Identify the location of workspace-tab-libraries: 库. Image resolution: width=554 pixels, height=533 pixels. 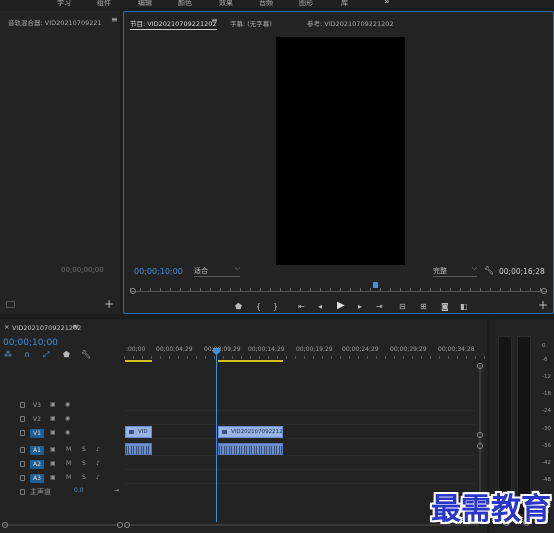
(344, 4).